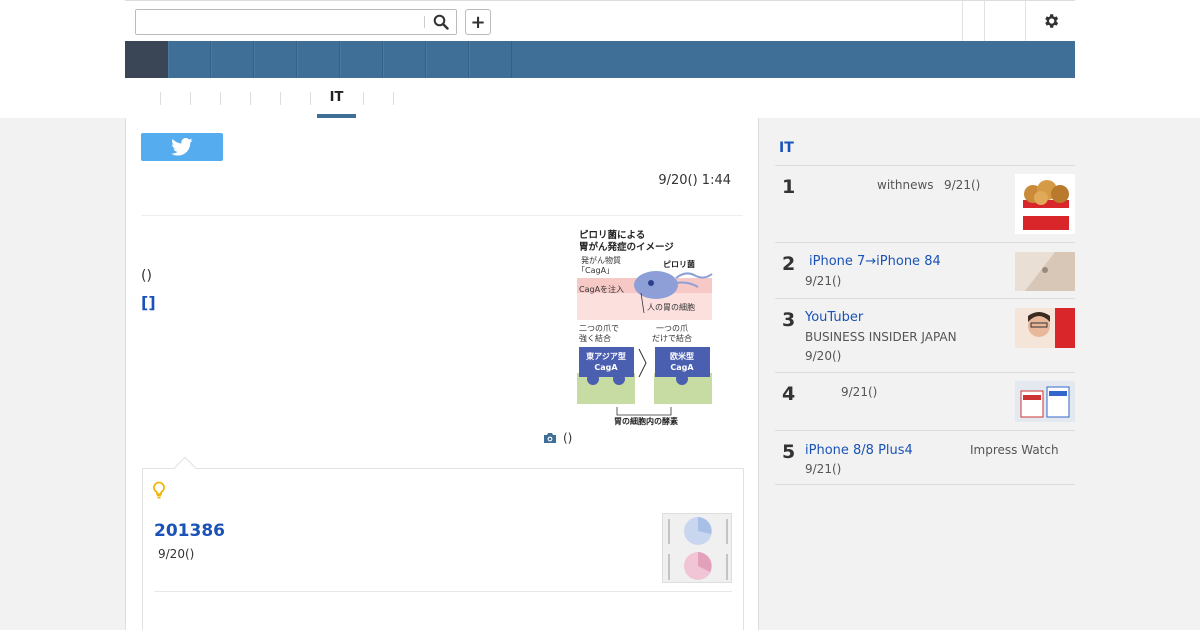 The width and height of the screenshot is (1200, 630). I want to click on ranking-number: 2, so click(789, 264).